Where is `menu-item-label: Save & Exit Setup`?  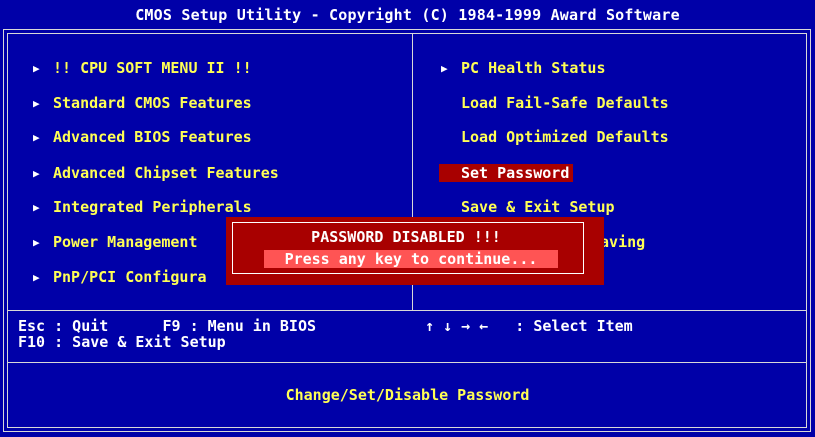 menu-item-label: Save & Exit Setup is located at coordinates (538, 207).